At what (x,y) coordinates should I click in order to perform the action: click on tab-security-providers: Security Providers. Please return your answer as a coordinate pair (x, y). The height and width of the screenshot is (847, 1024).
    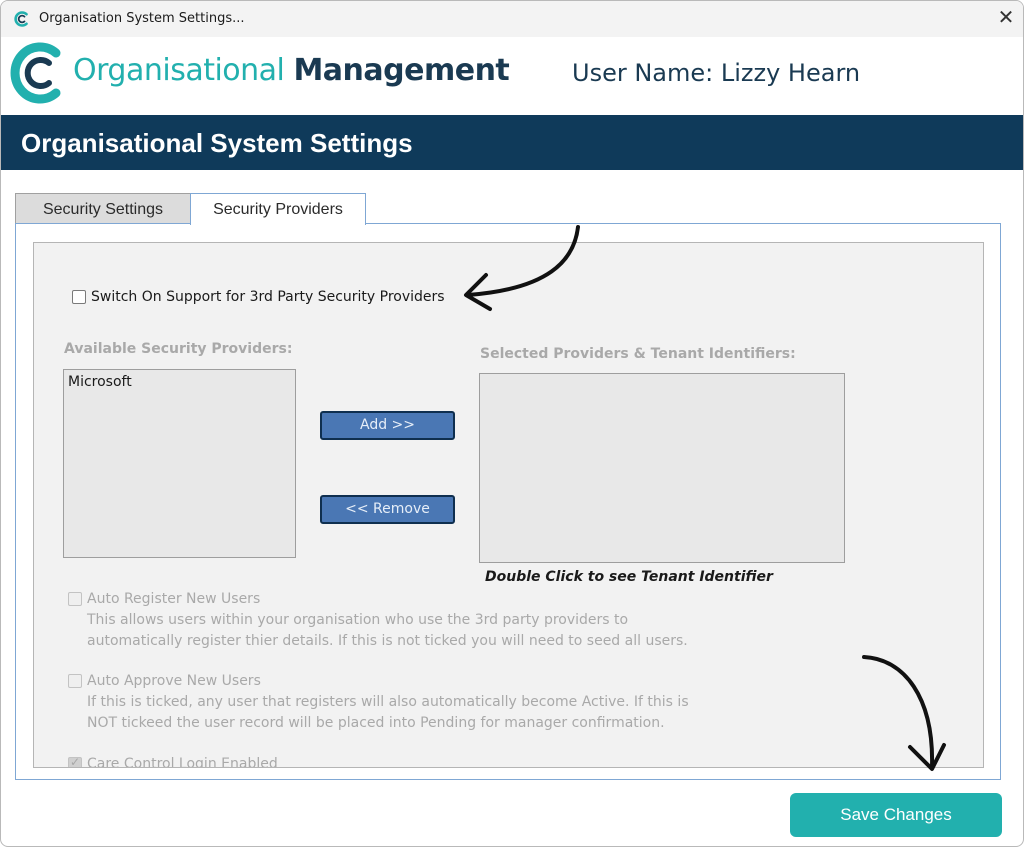
    Looking at the image, I should click on (278, 209).